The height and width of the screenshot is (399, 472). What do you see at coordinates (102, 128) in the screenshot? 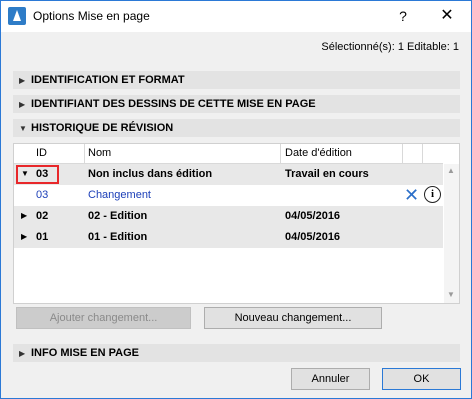
I see `section-label: HISTORIQUE DE RÉVISION` at bounding box center [102, 128].